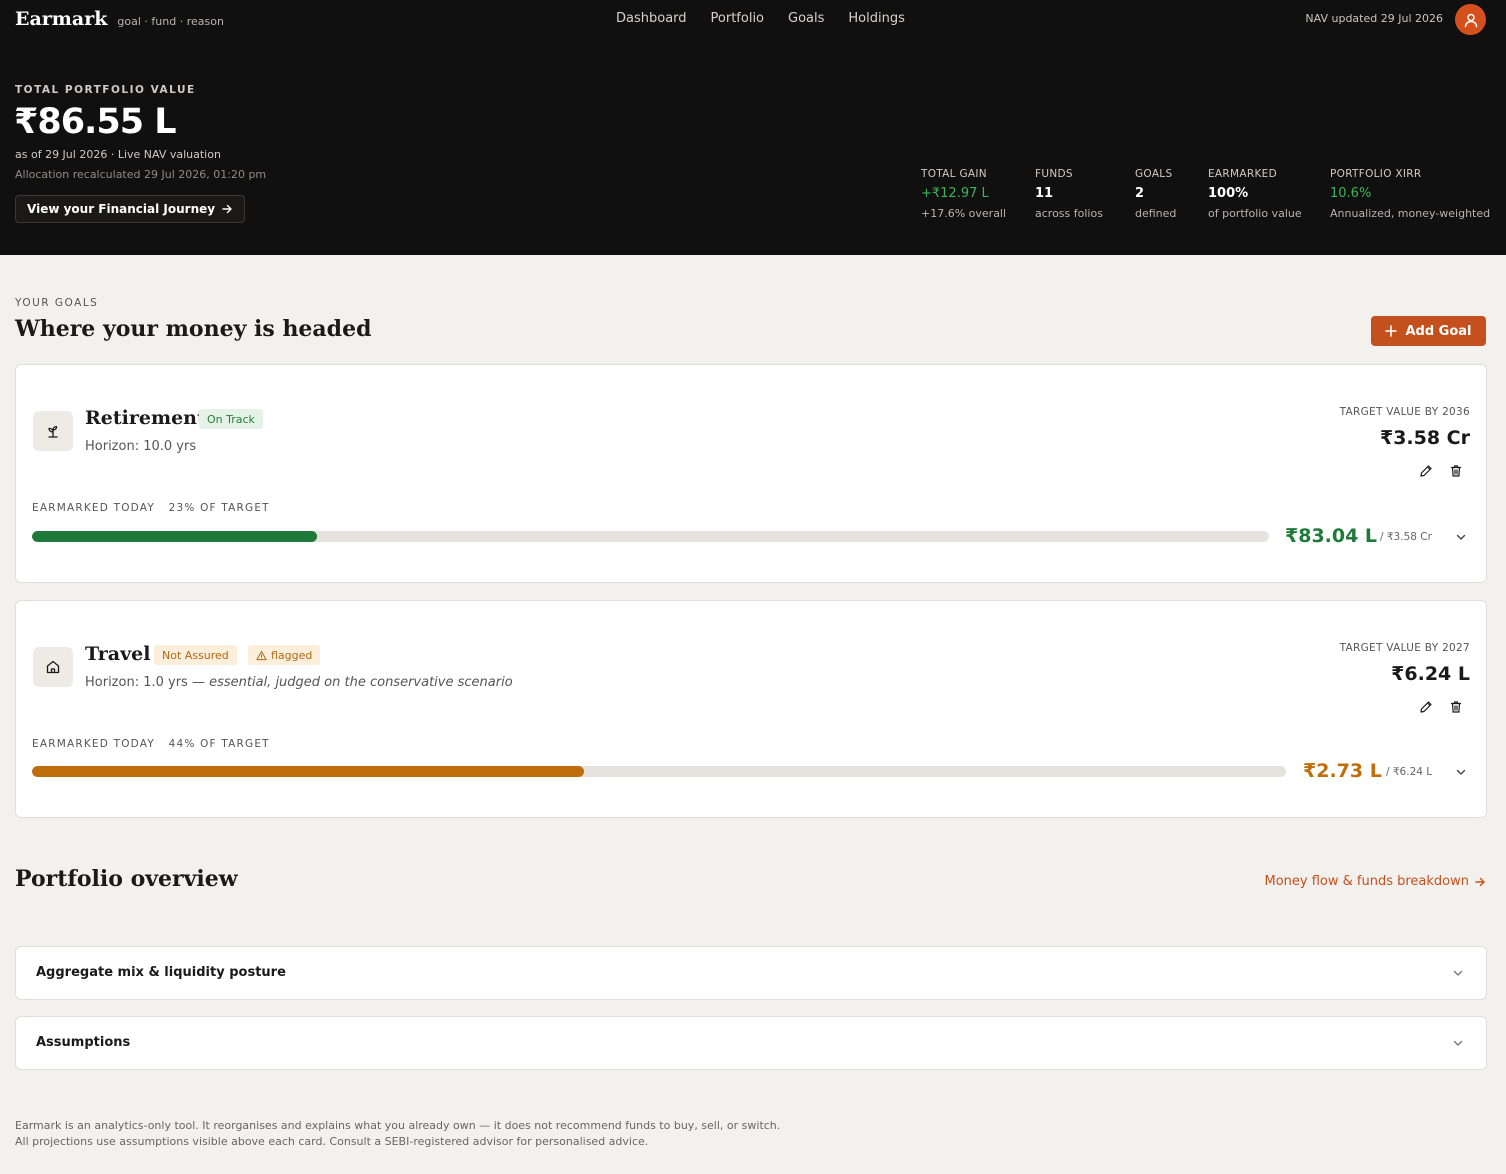 The height and width of the screenshot is (1174, 1506). What do you see at coordinates (126, 879) in the screenshot?
I see `portfolio-overview-title: Portfolio overview` at bounding box center [126, 879].